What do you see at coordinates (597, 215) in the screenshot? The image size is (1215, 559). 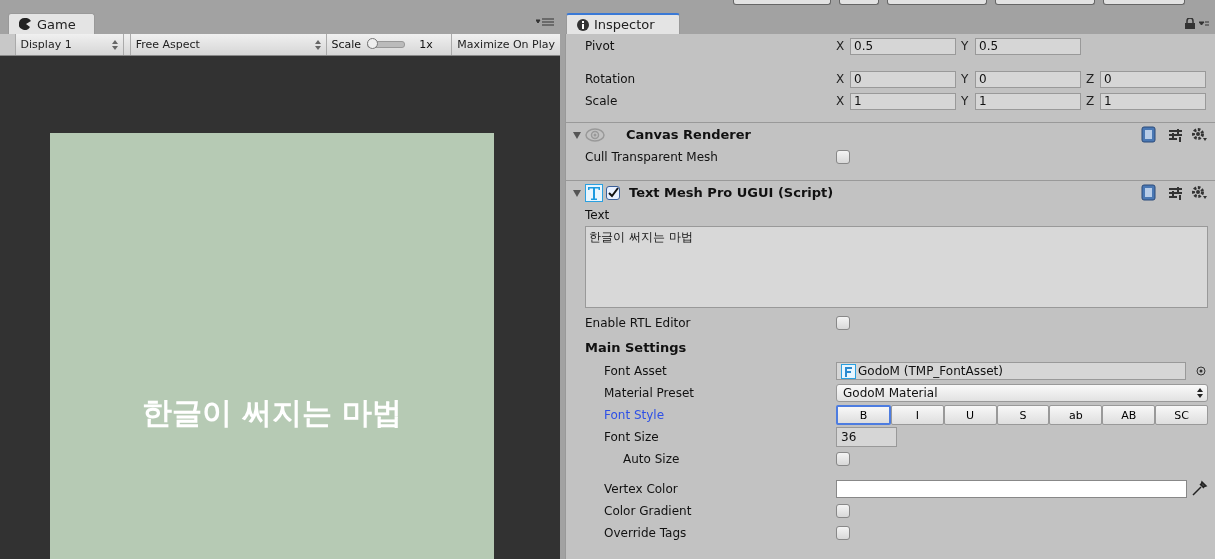 I see `field-label: Text` at bounding box center [597, 215].